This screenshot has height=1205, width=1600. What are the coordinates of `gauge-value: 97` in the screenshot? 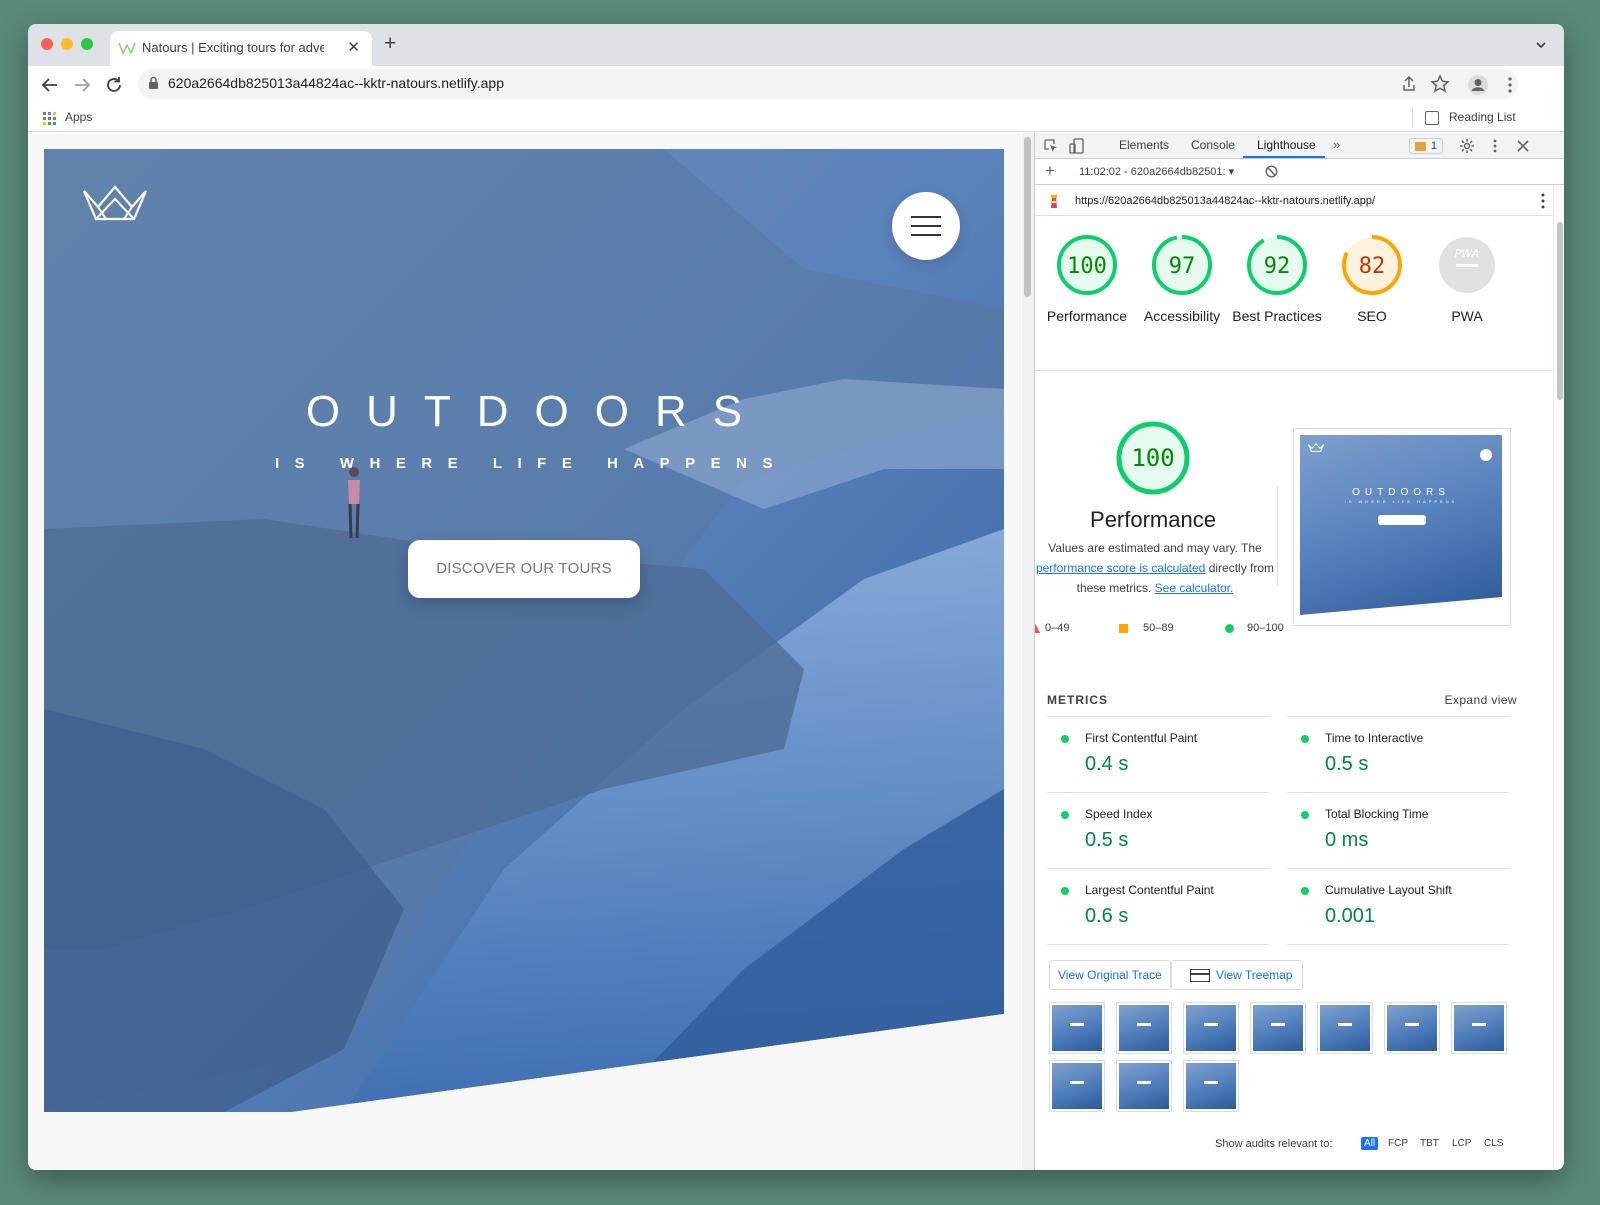 It's located at (1182, 266).